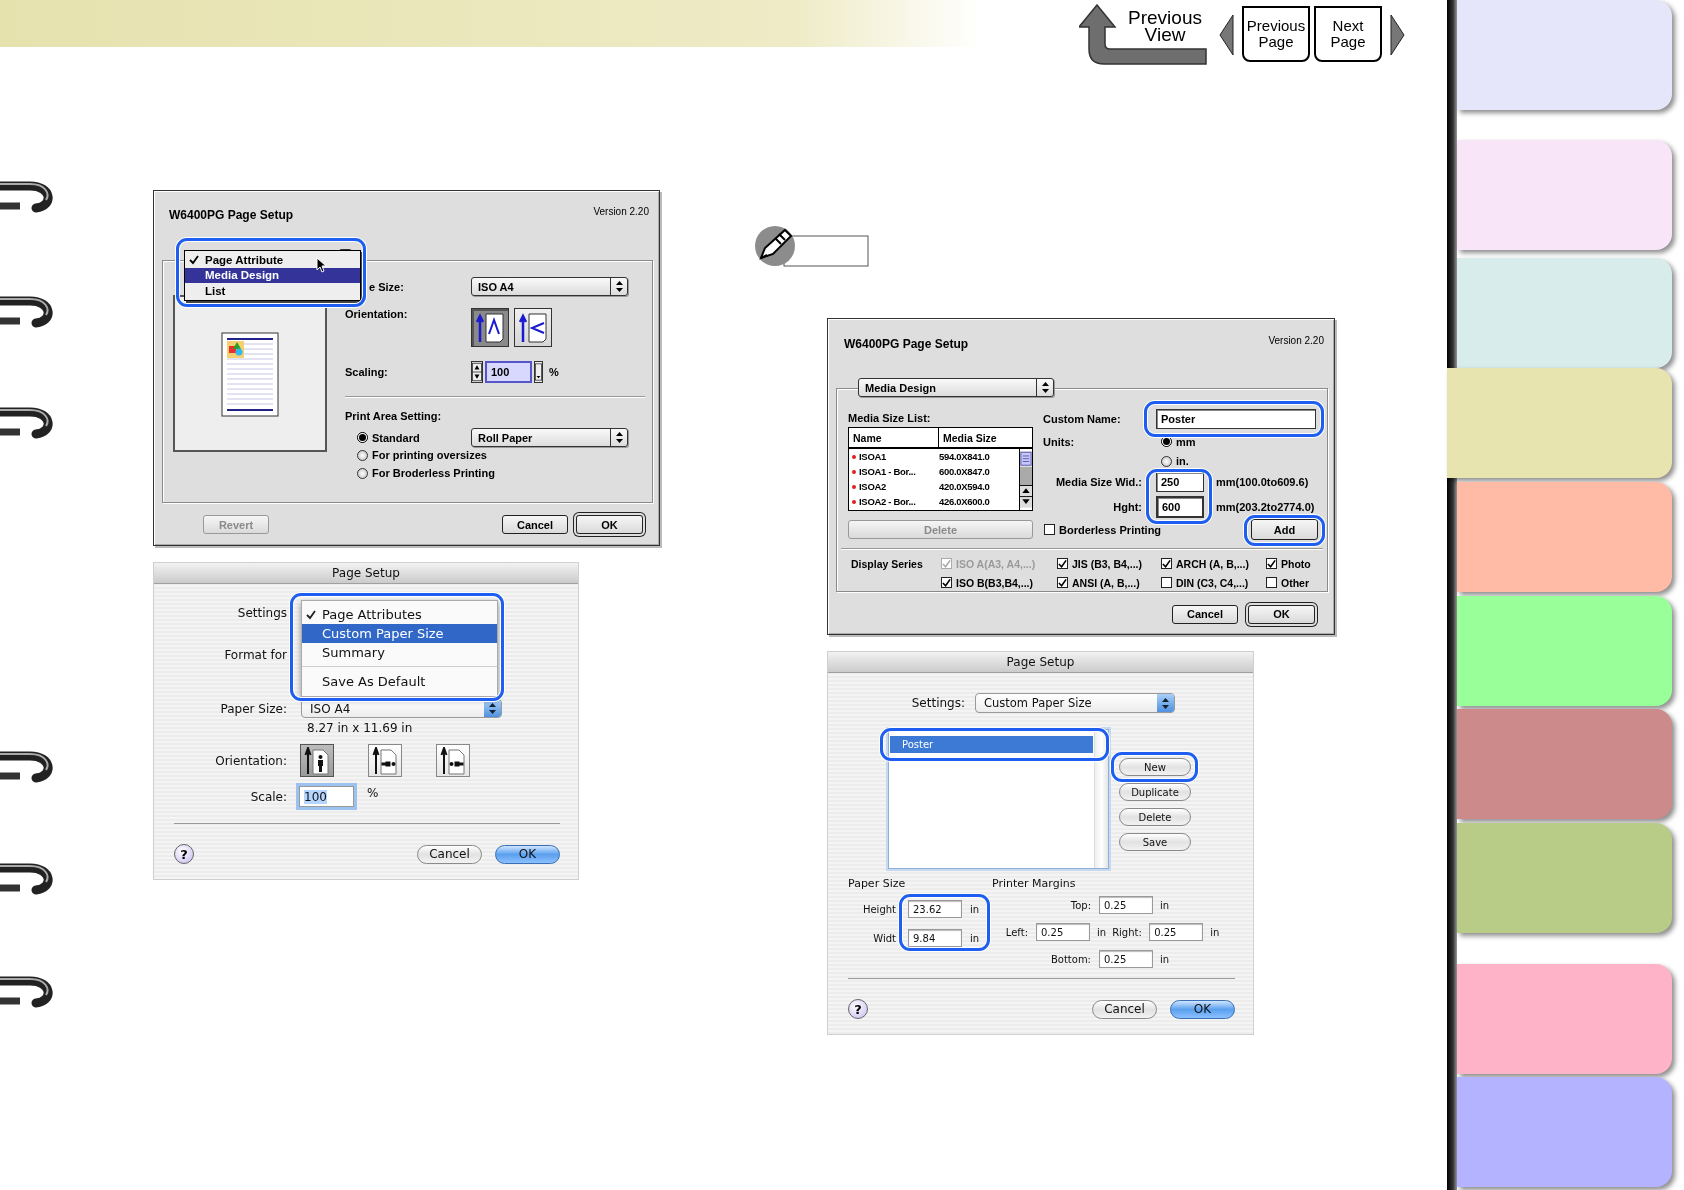 The image size is (1684, 1190). I want to click on arrow-right-icon, so click(1397, 35).